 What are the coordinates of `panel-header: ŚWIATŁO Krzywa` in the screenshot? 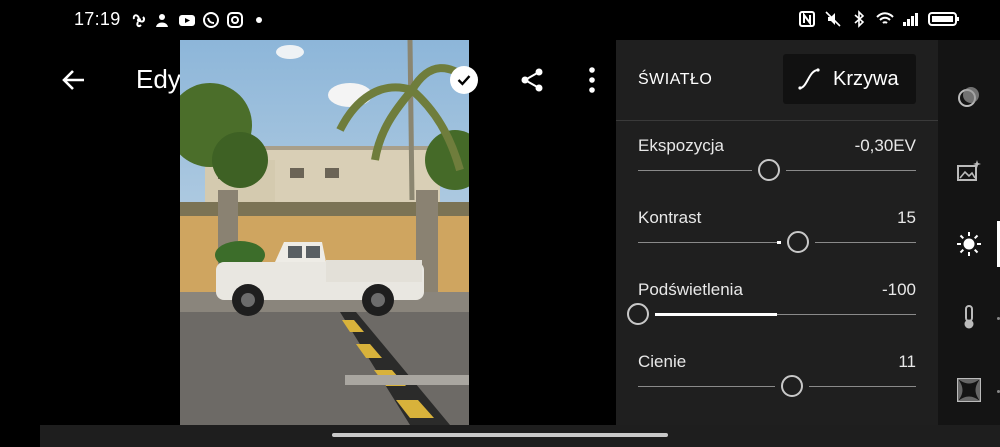 It's located at (777, 80).